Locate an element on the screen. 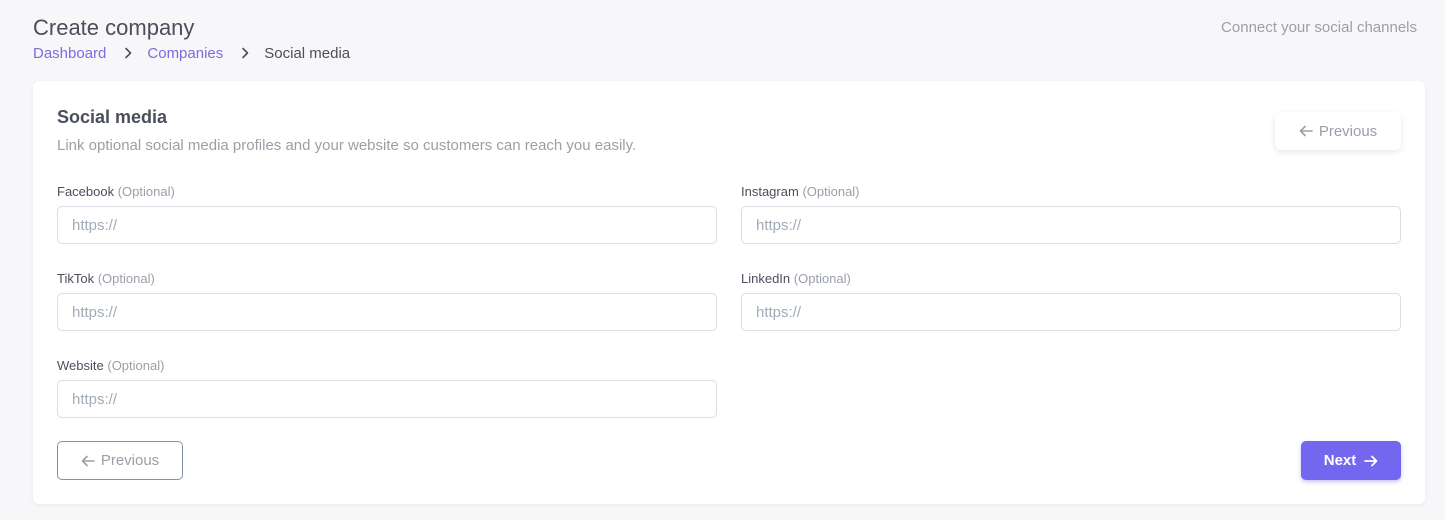 The image size is (1445, 520). previous-label: Previous is located at coordinates (130, 460).